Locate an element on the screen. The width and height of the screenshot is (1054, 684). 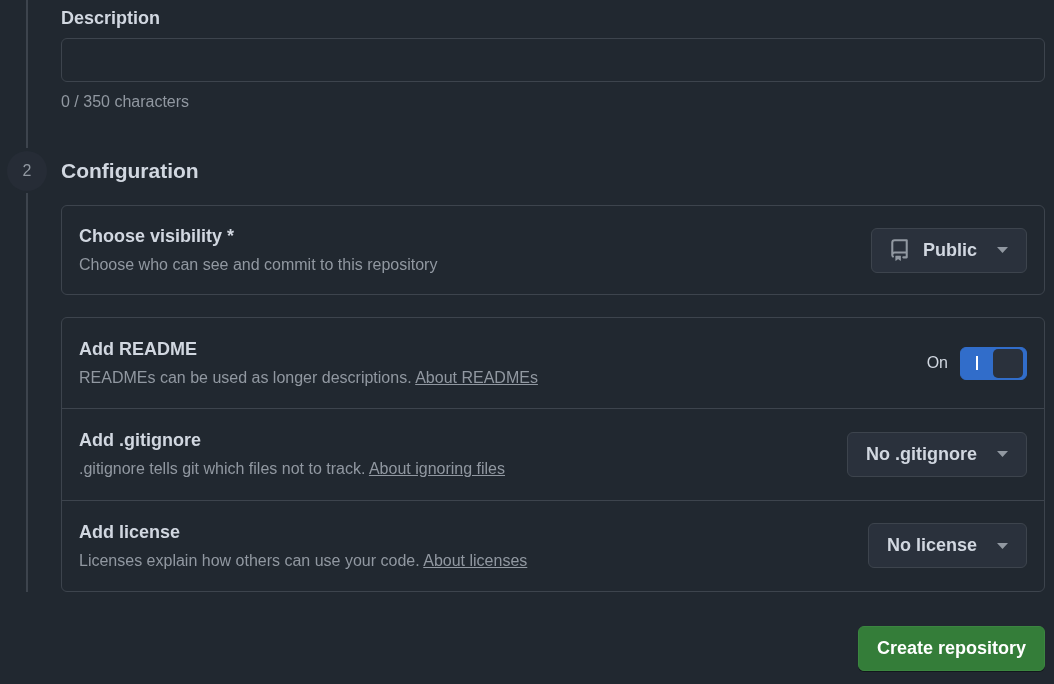
on-indicator-icon is located at coordinates (977, 363).